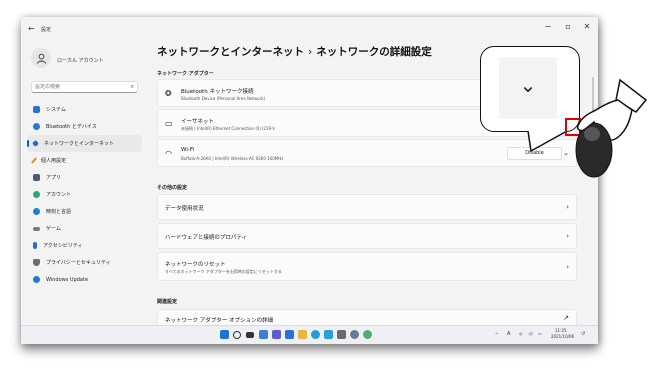 The width and height of the screenshot is (650, 387). Describe the element at coordinates (263, 334) in the screenshot. I see `widgets-icon` at that location.